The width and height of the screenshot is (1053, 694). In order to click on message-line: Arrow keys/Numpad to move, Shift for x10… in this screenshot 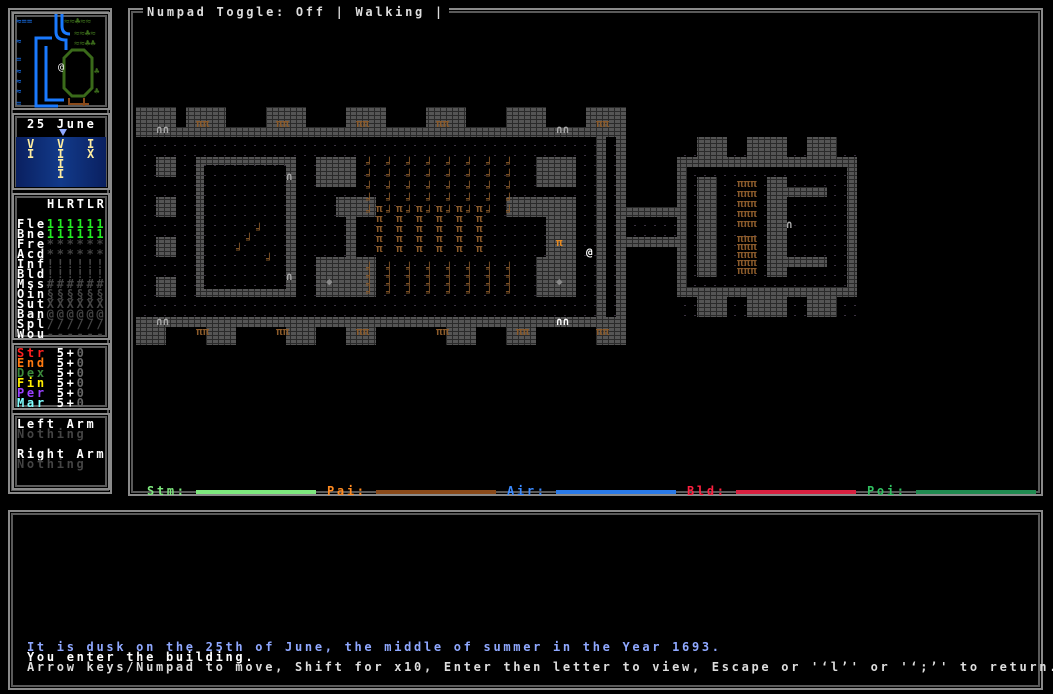, I will do `click(540, 667)`.